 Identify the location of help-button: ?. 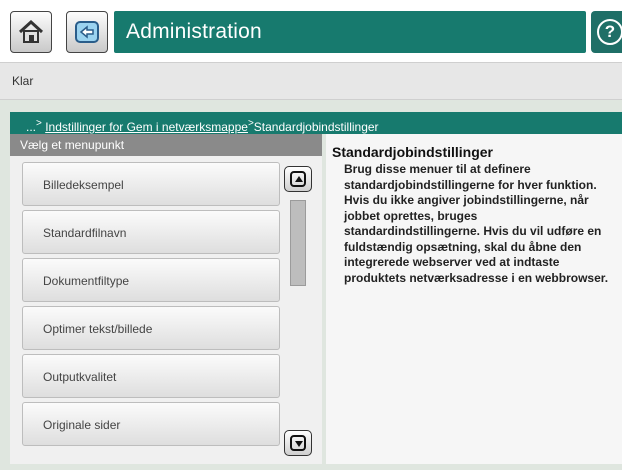
(606, 32).